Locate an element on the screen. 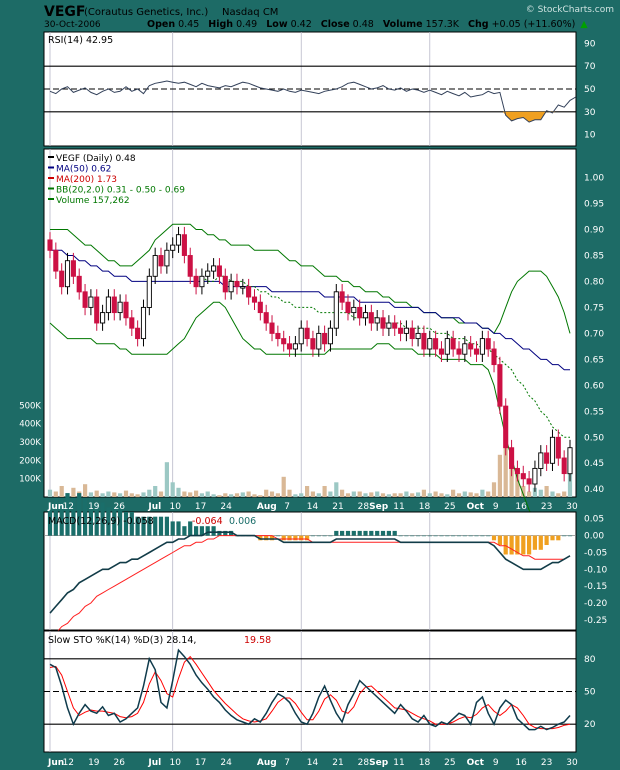 Image resolution: width=620 pixels, height=770 pixels. y-tick-label: 0.90 is located at coordinates (594, 231).